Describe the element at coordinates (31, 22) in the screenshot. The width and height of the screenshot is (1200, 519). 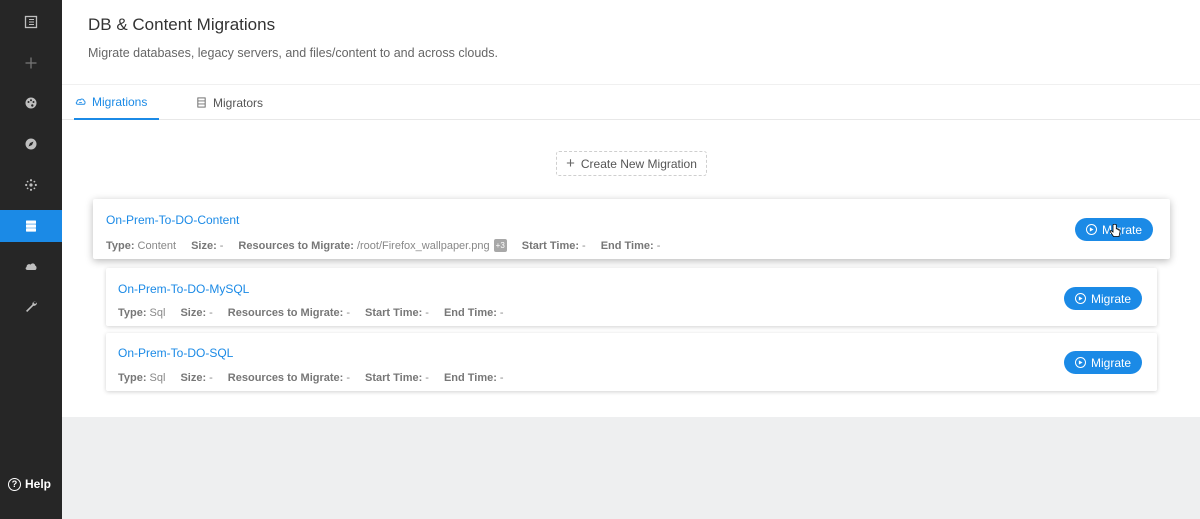
I see `dashboard-icon` at that location.